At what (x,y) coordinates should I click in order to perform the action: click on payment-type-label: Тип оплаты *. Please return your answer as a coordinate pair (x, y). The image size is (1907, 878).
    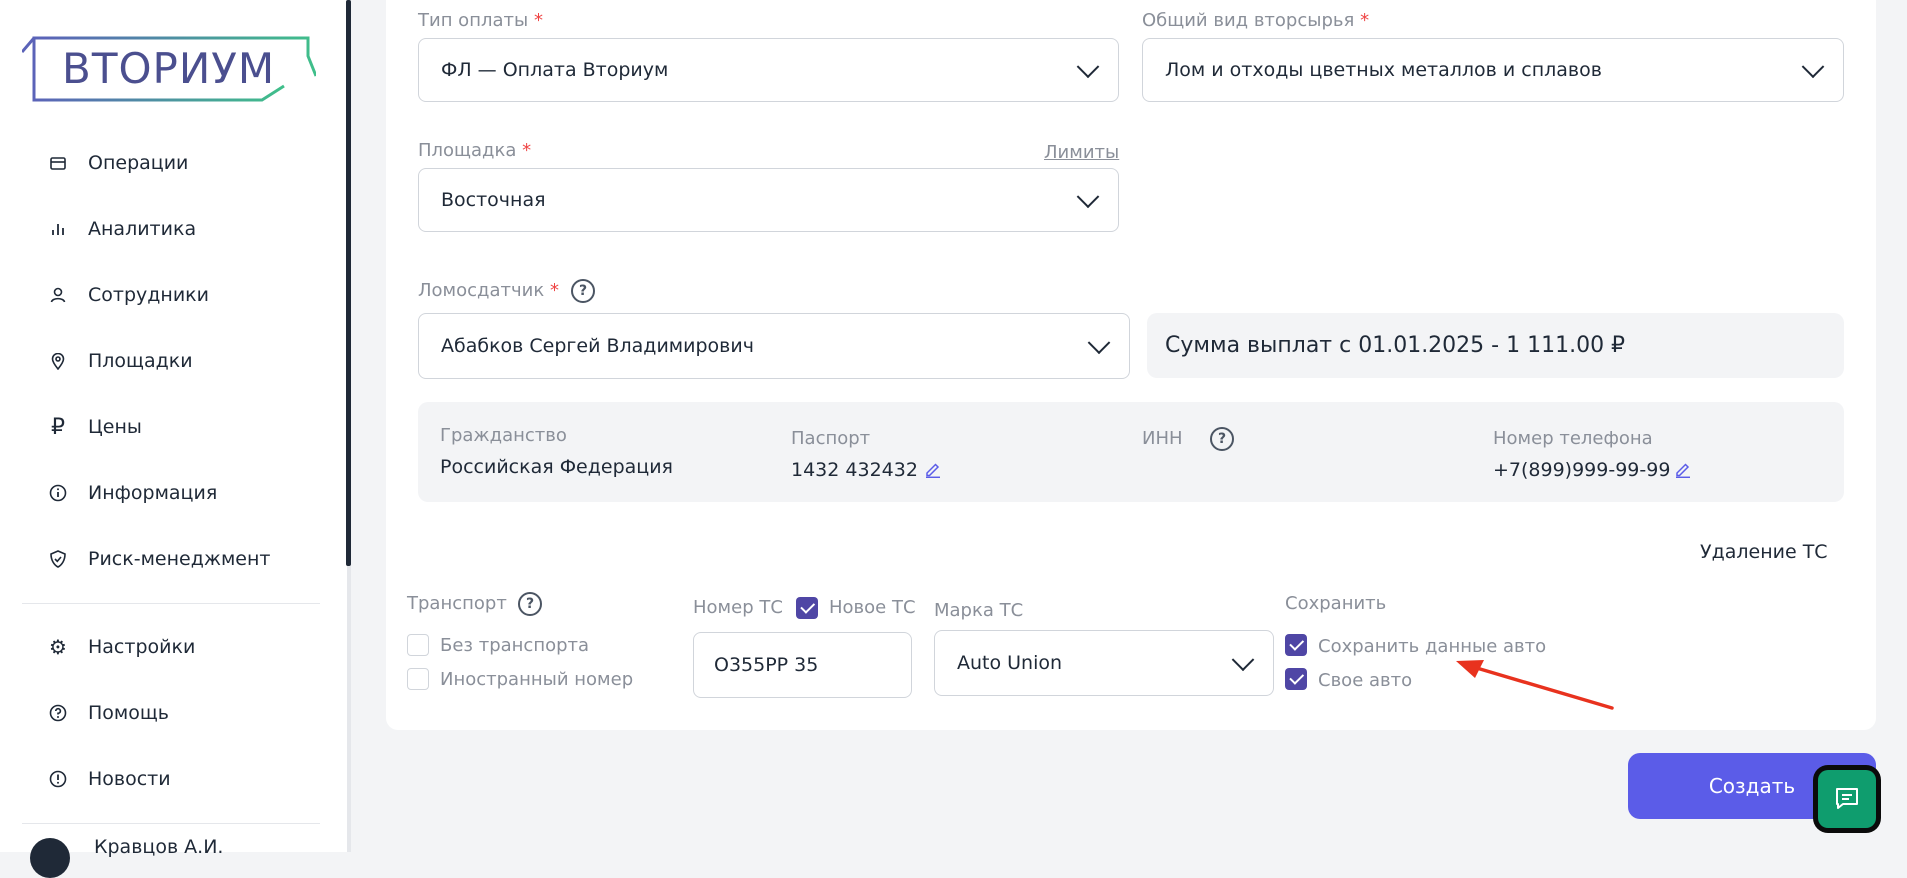
    Looking at the image, I should click on (480, 20).